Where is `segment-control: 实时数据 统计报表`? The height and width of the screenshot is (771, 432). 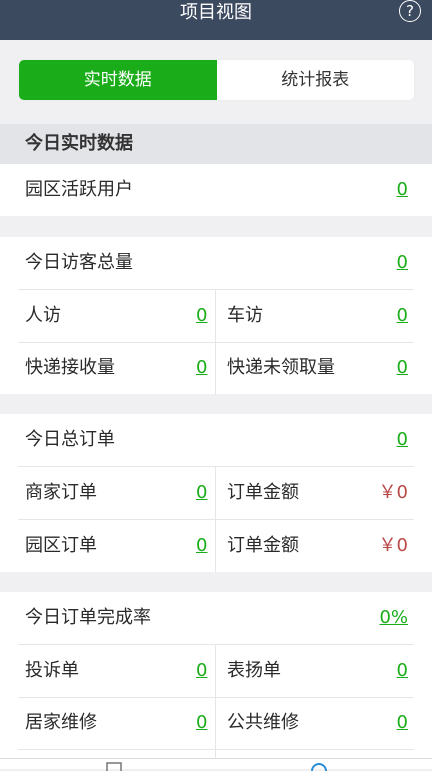 segment-control: 实时数据 统计报表 is located at coordinates (216, 80).